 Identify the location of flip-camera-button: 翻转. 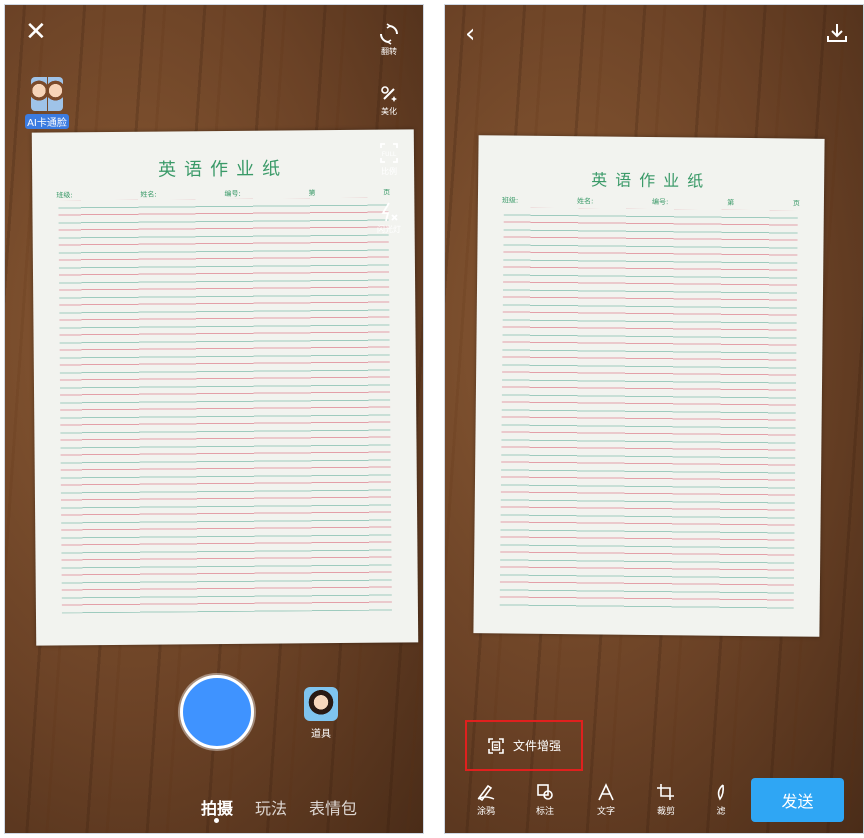
(389, 40).